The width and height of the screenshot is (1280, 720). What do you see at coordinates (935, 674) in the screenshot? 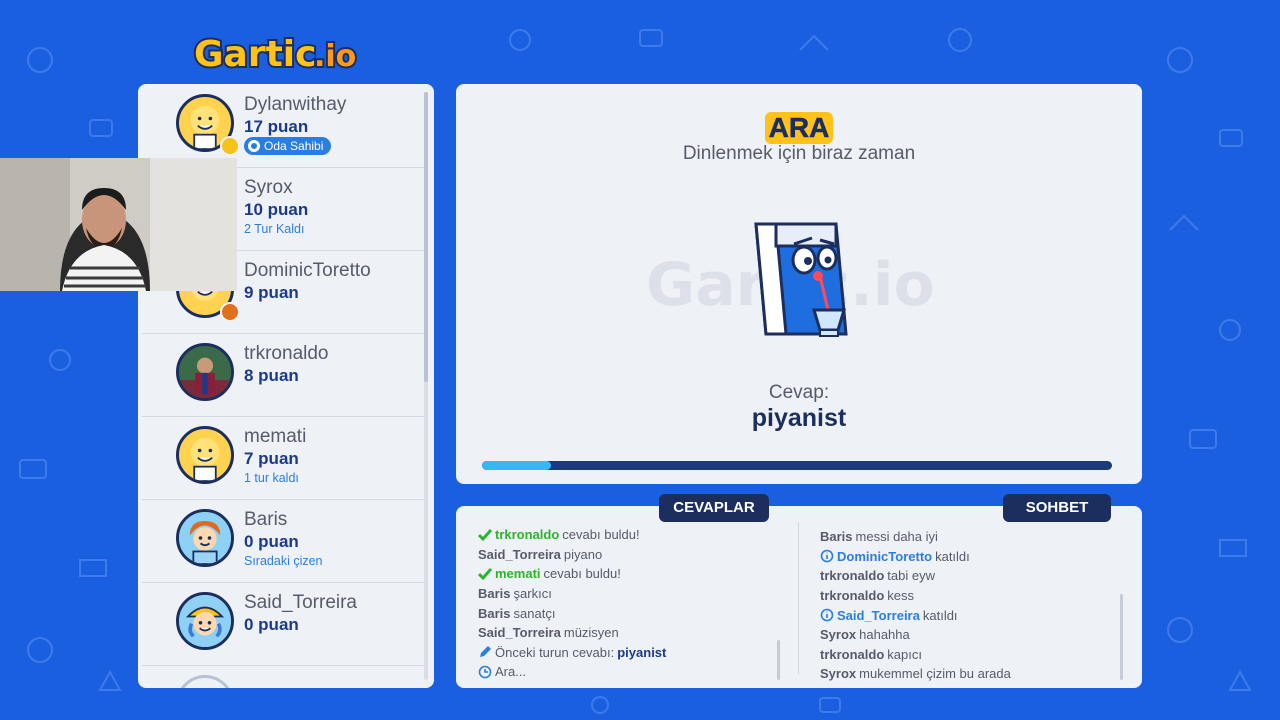
I see `message-text: mukemmel çizim bu arada` at bounding box center [935, 674].